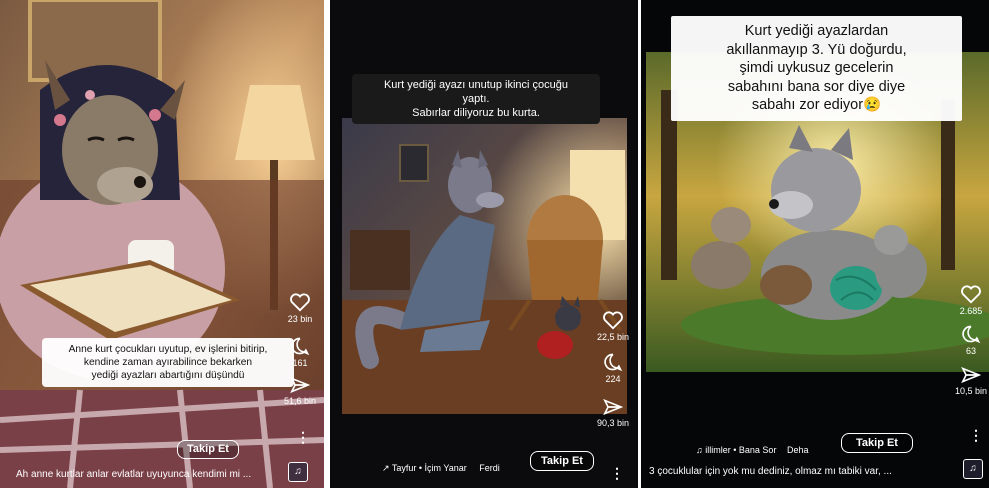 This screenshot has height=488, width=989. Describe the element at coordinates (613, 337) in the screenshot. I see `like-count: 22,5 bin` at that location.